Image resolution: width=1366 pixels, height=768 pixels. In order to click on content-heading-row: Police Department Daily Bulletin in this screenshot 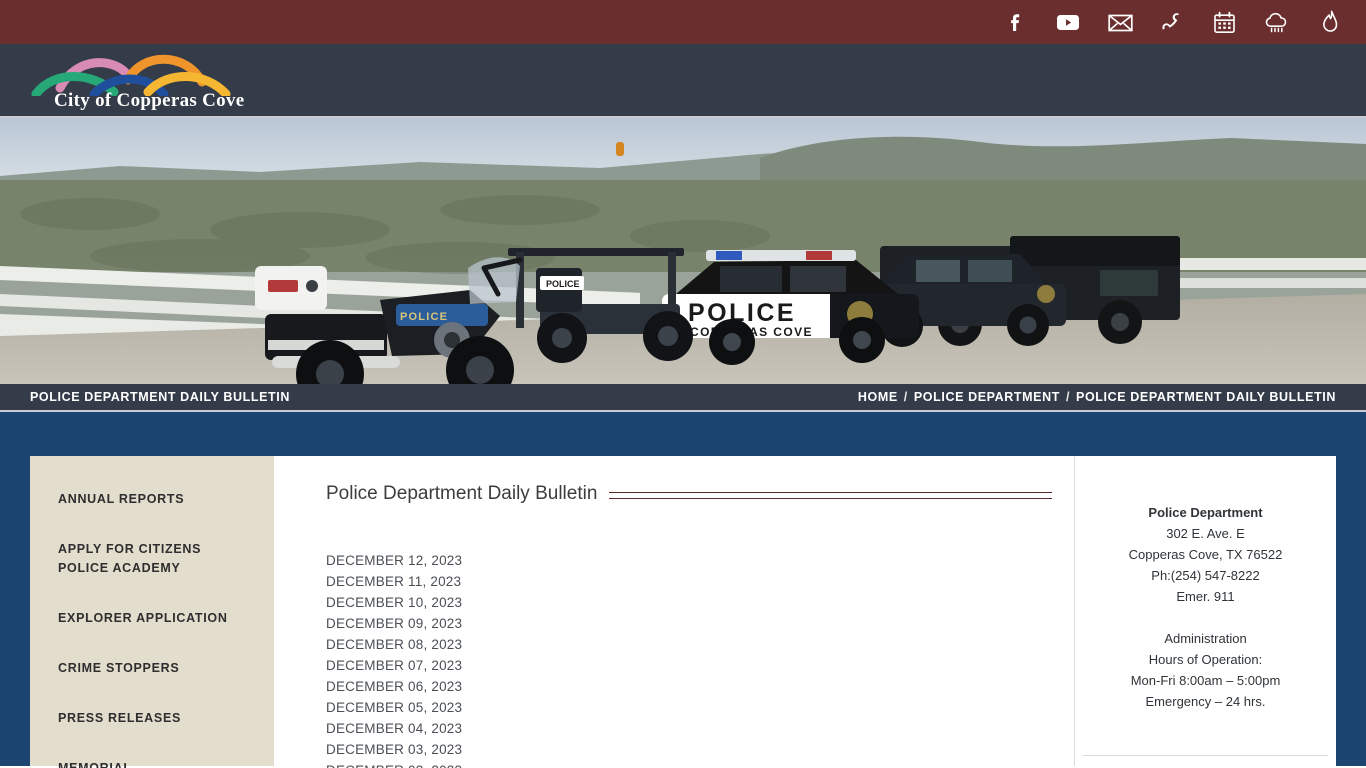, I will do `click(689, 494)`.